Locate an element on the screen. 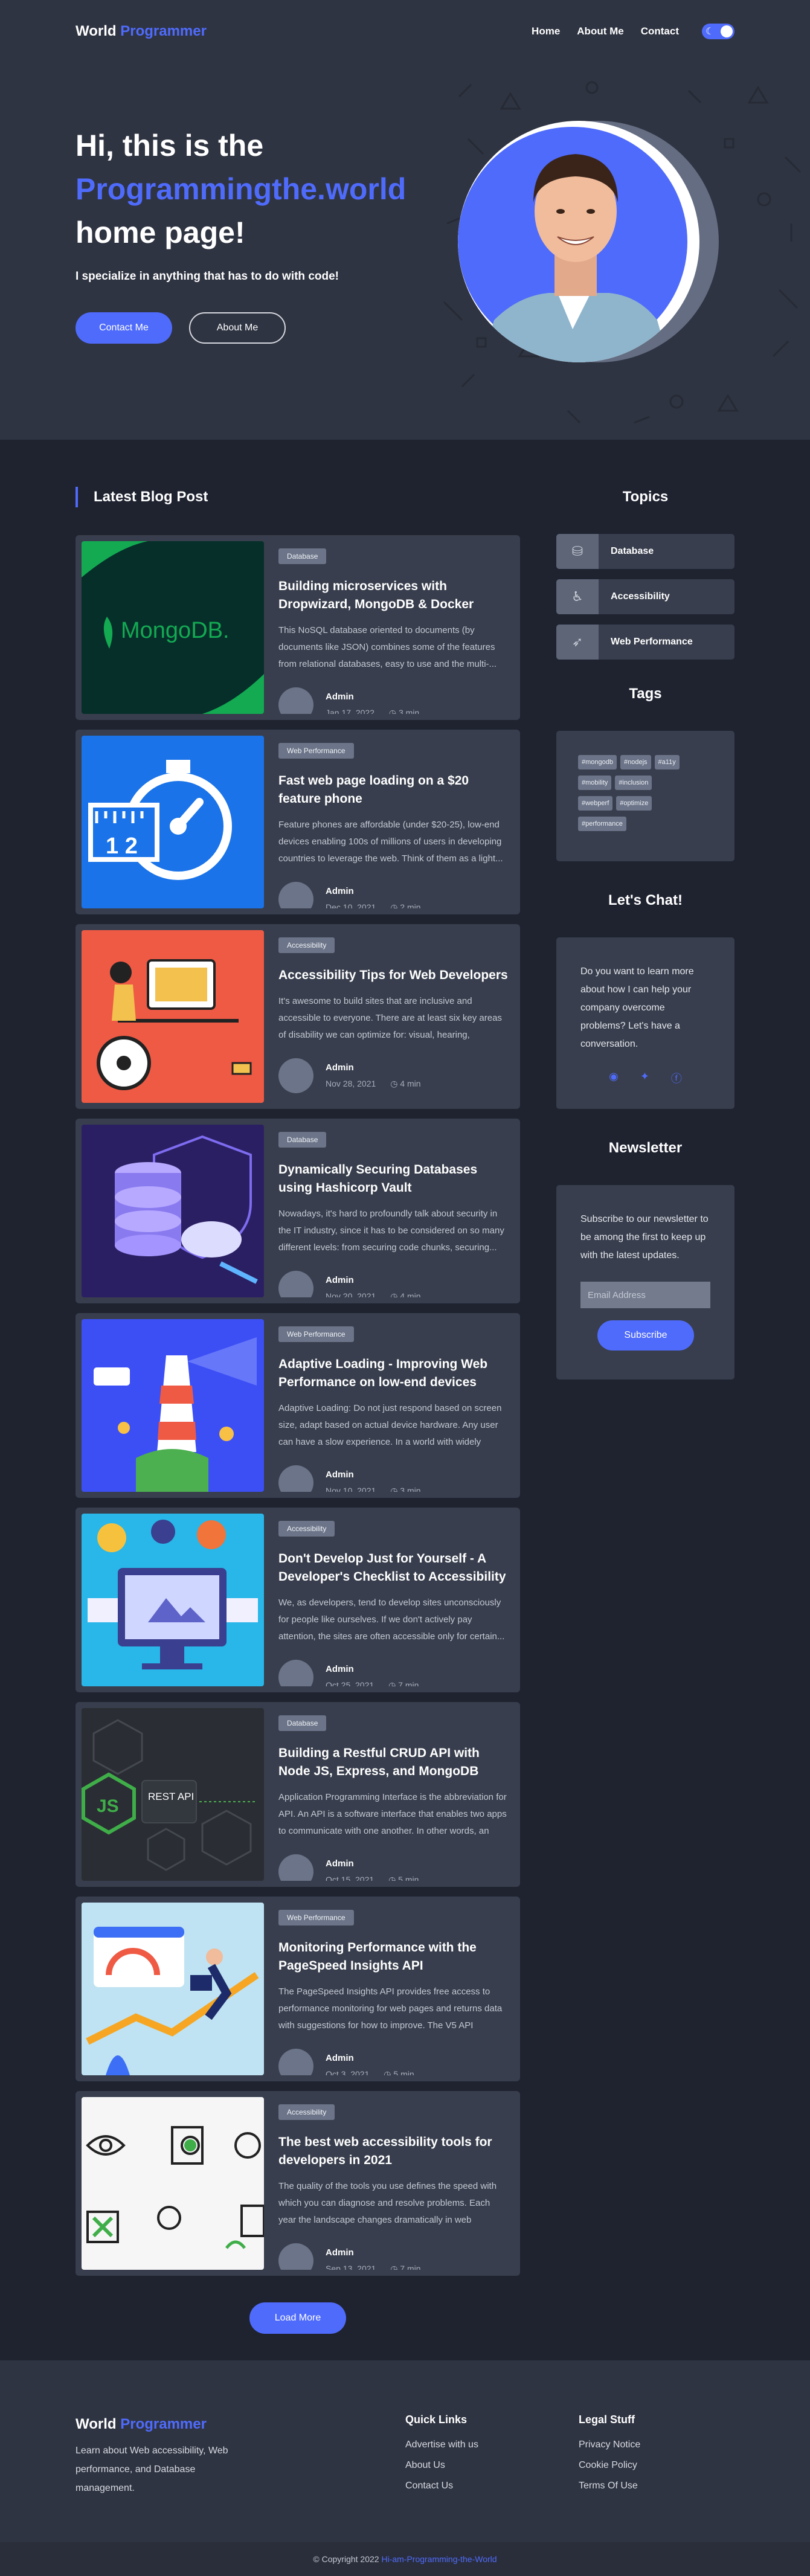 This screenshot has width=810, height=2576. clock-icon: ◷ is located at coordinates (392, 1878).